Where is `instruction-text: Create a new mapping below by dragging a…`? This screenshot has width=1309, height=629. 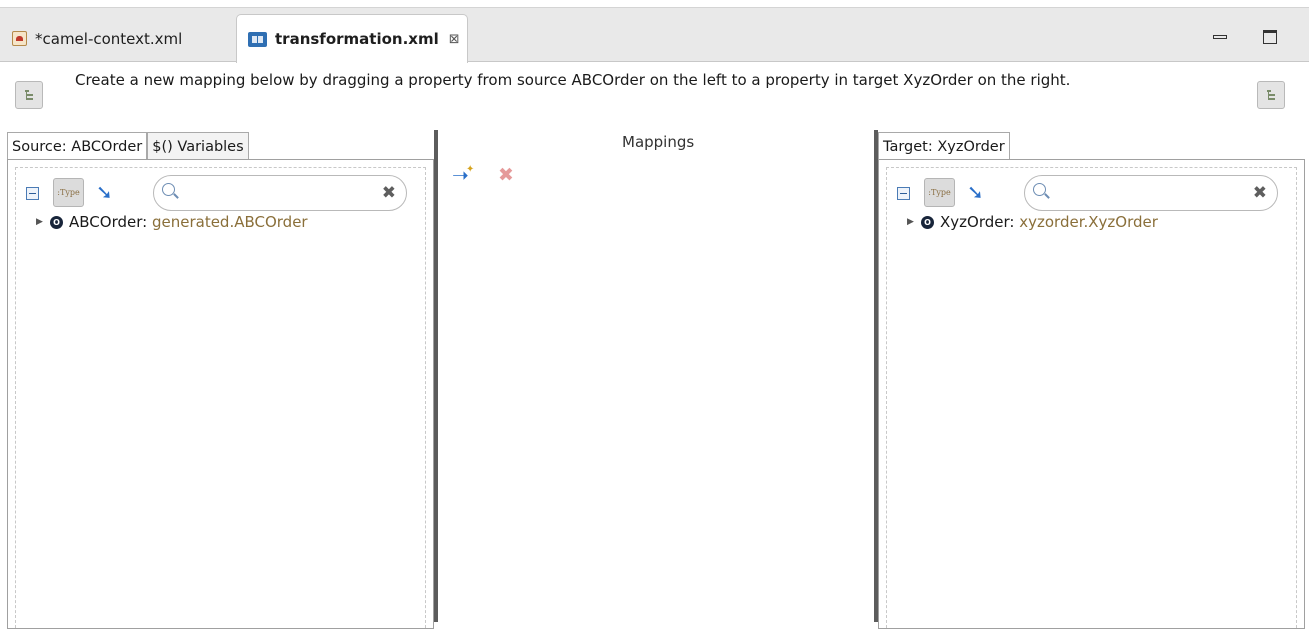
instruction-text: Create a new mapping below by dragging a… is located at coordinates (573, 80).